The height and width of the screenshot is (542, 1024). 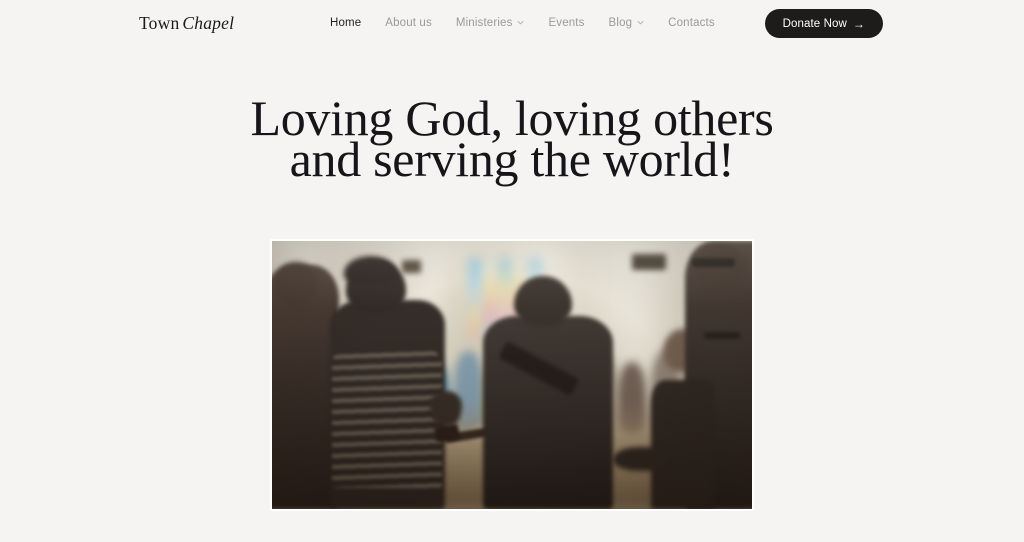 I want to click on nav-item-blog: Blog, so click(x=627, y=23).